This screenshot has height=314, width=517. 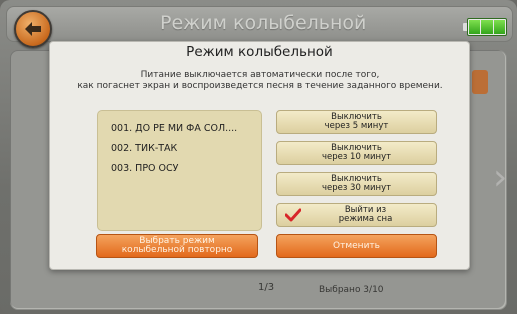 I want to click on off-10-minutes-button: Выключить через 10 минут, so click(x=356, y=153).